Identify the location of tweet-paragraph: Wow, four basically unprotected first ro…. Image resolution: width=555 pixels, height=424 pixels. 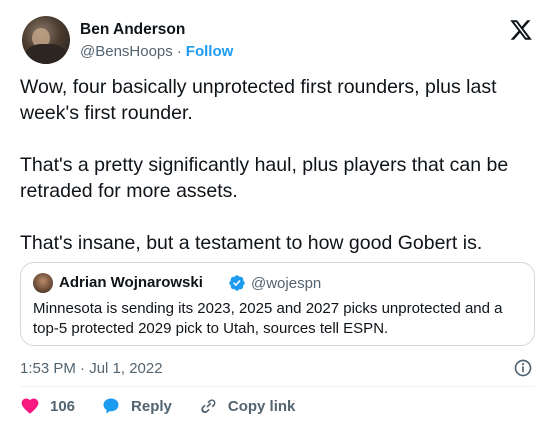
(258, 100).